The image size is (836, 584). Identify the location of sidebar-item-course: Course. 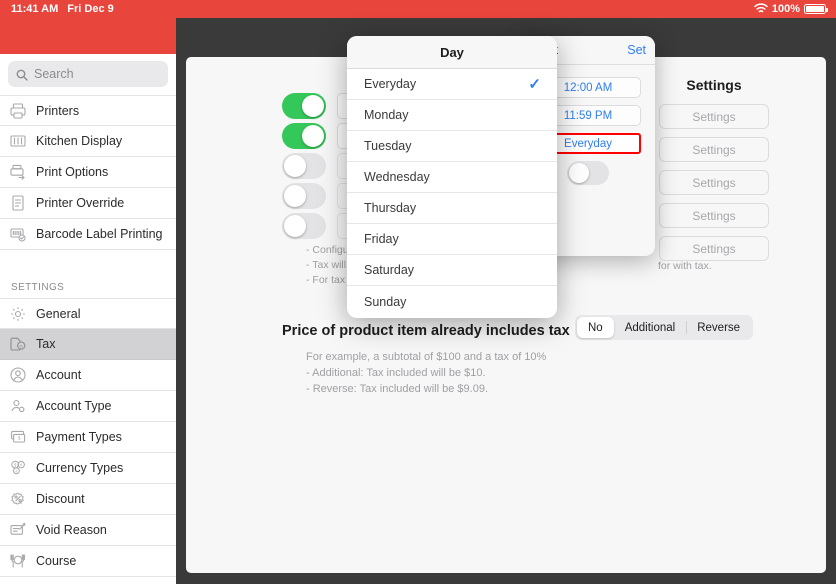
(88, 561).